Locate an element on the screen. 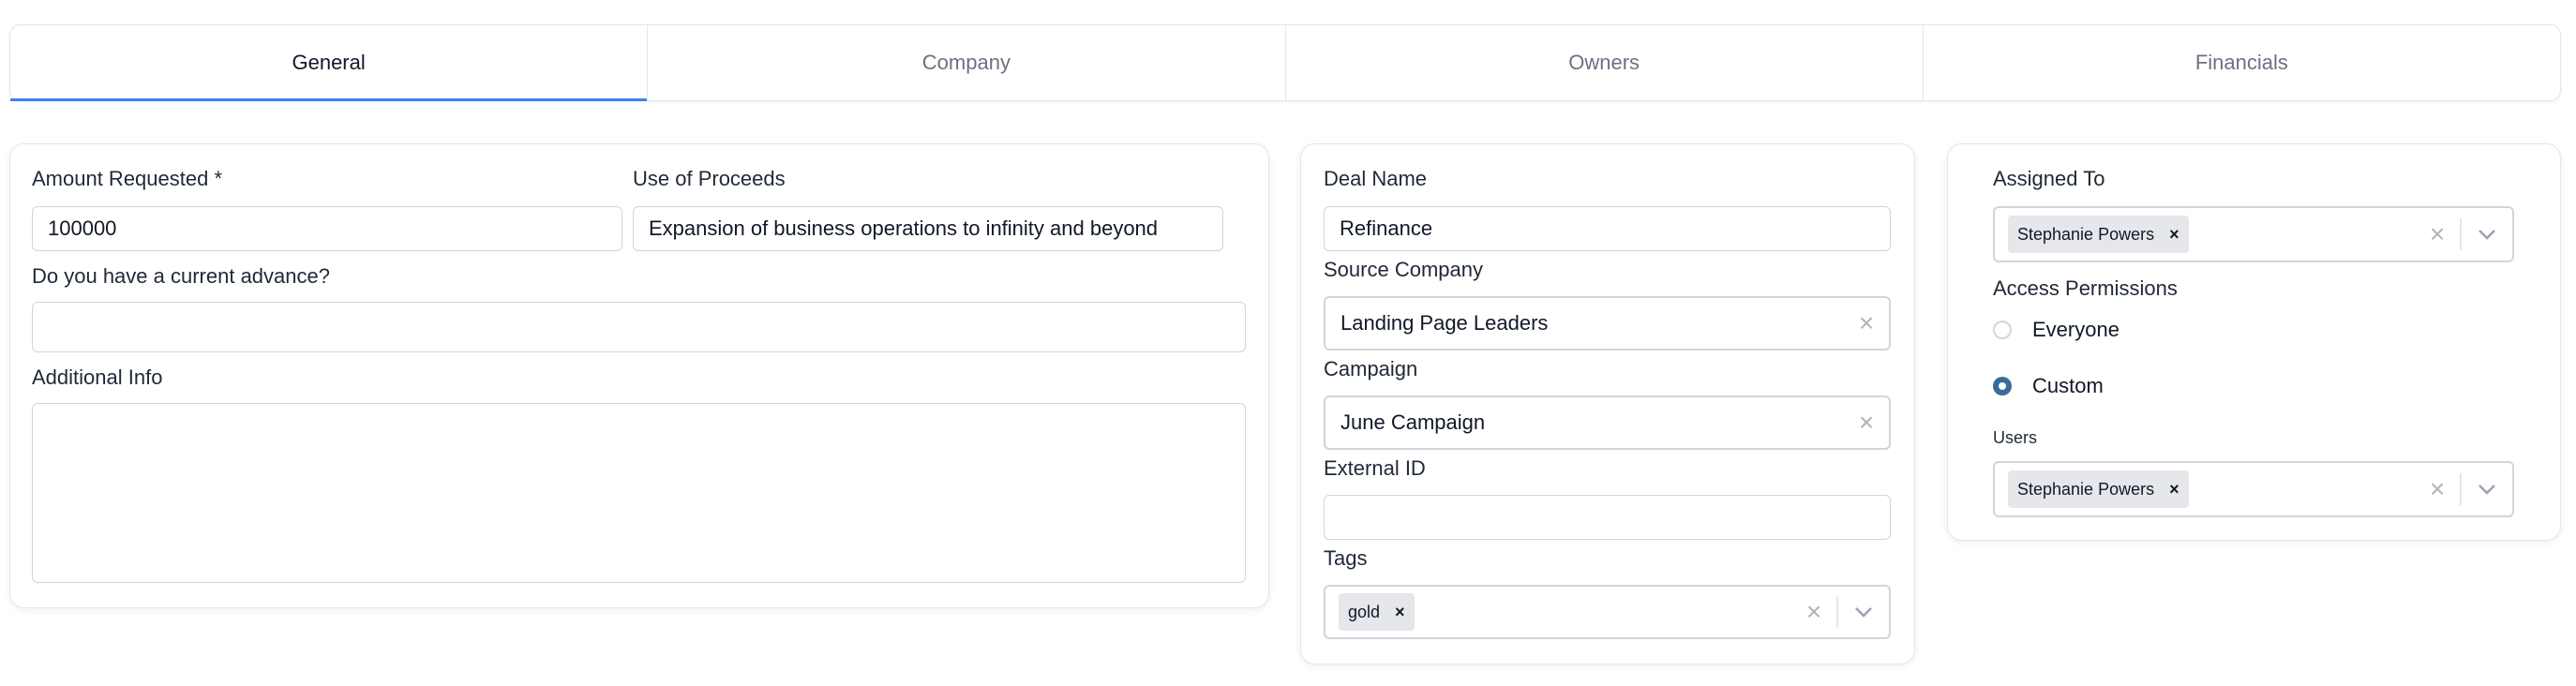  tags-label: Tags is located at coordinates (1346, 558).